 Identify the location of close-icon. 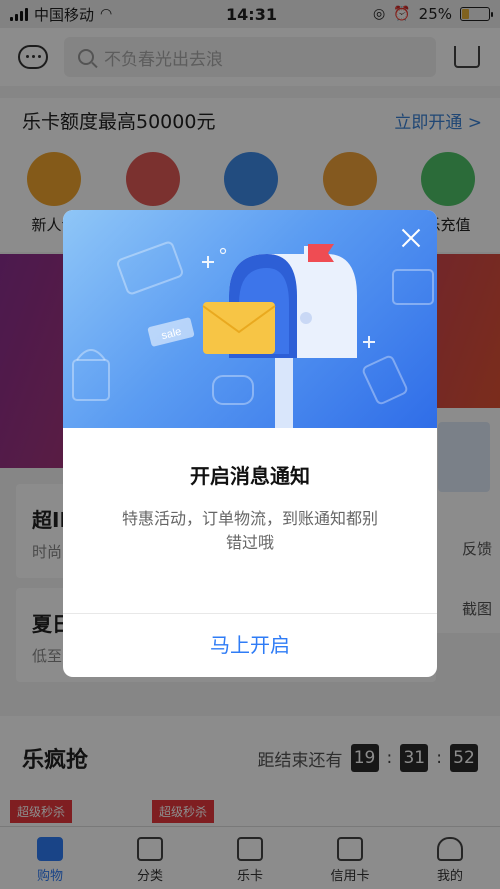
(411, 238).